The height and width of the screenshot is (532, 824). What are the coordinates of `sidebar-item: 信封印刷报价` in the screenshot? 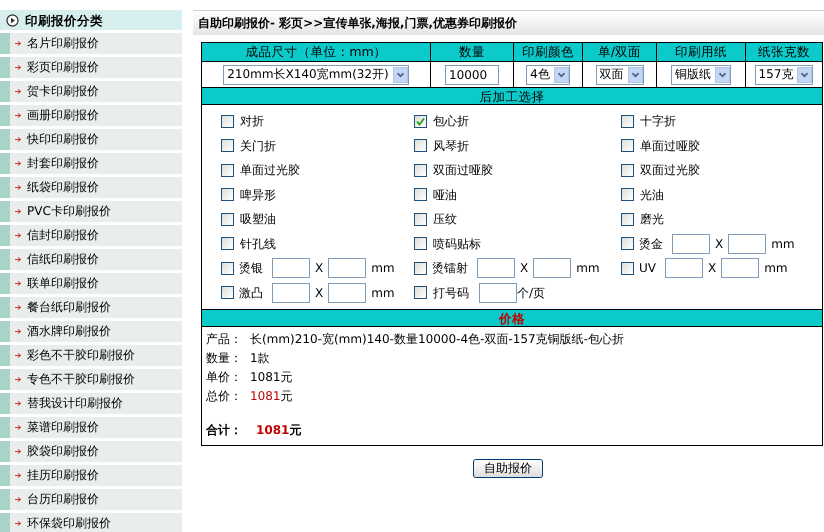 It's located at (91, 235).